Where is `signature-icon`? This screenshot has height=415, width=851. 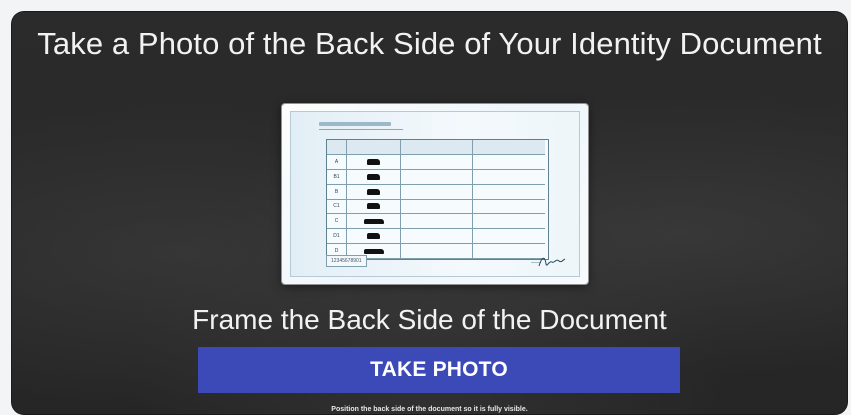 signature-icon is located at coordinates (552, 262).